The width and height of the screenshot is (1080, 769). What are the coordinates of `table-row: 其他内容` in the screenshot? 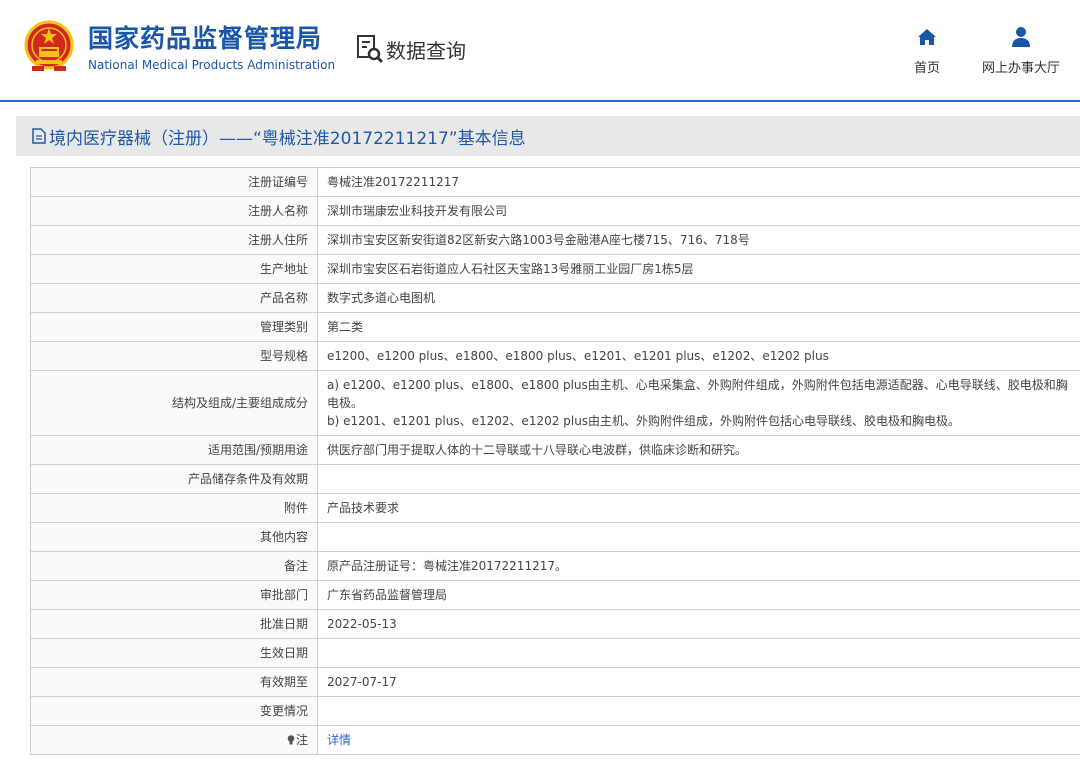 It's located at (555, 537).